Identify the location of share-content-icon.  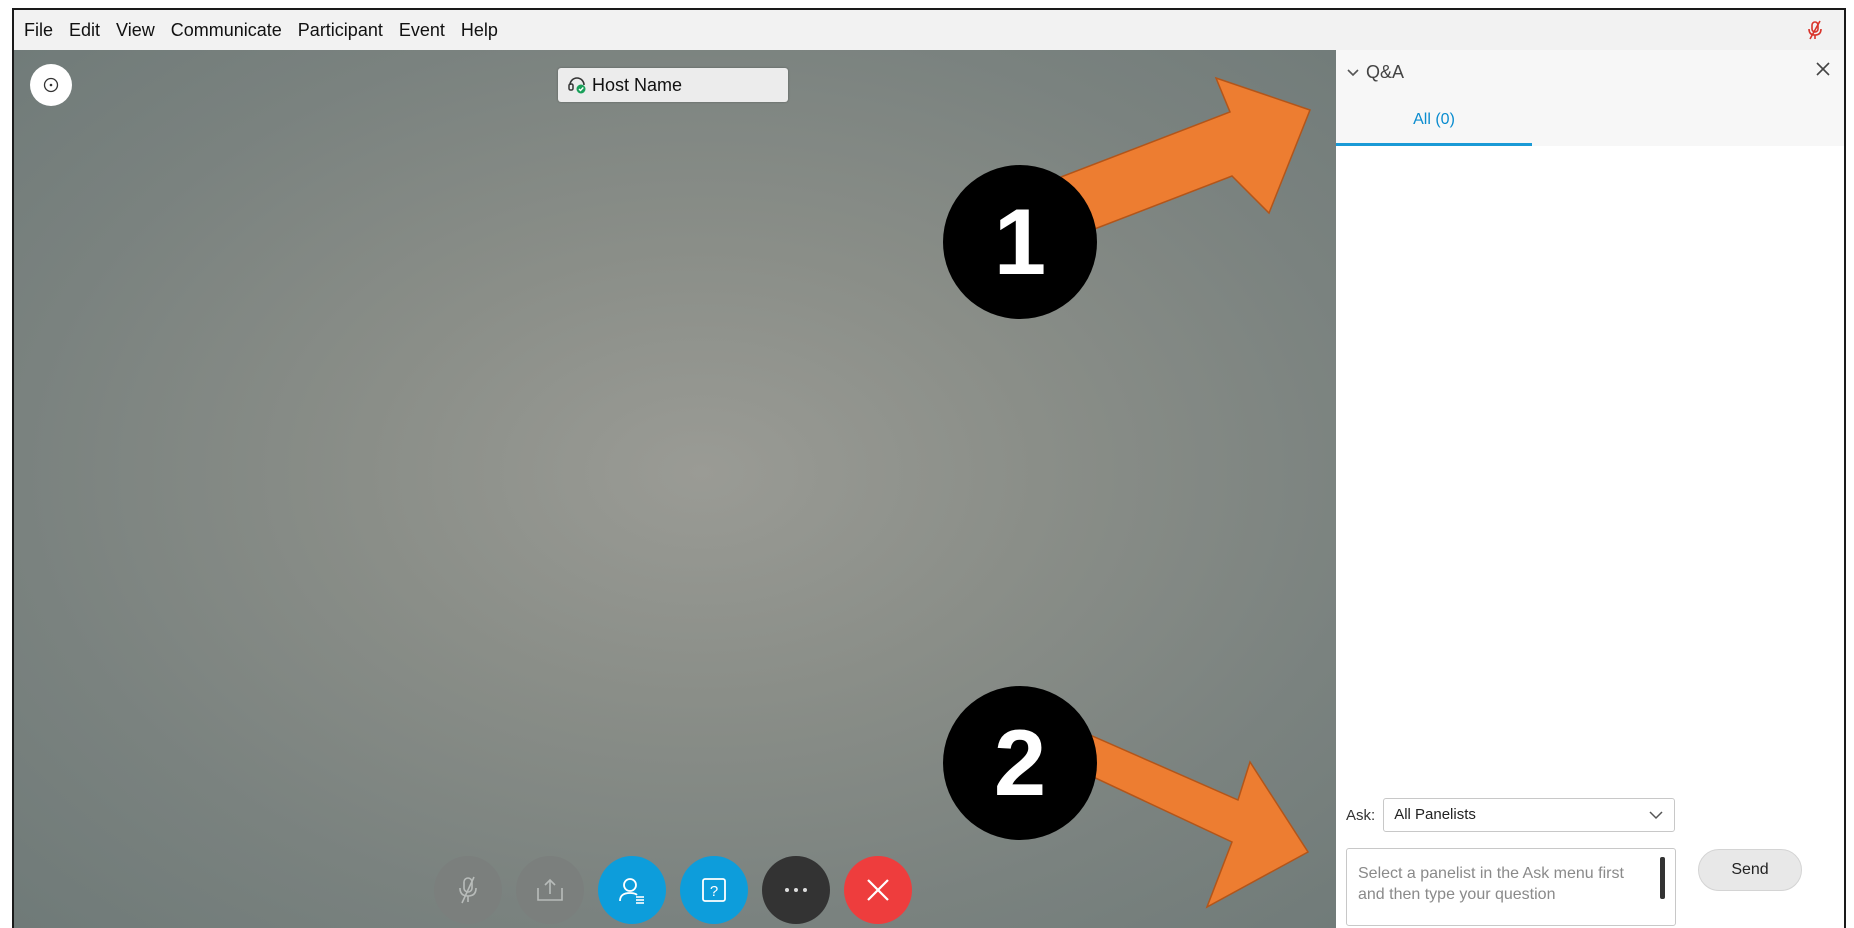
(550, 889).